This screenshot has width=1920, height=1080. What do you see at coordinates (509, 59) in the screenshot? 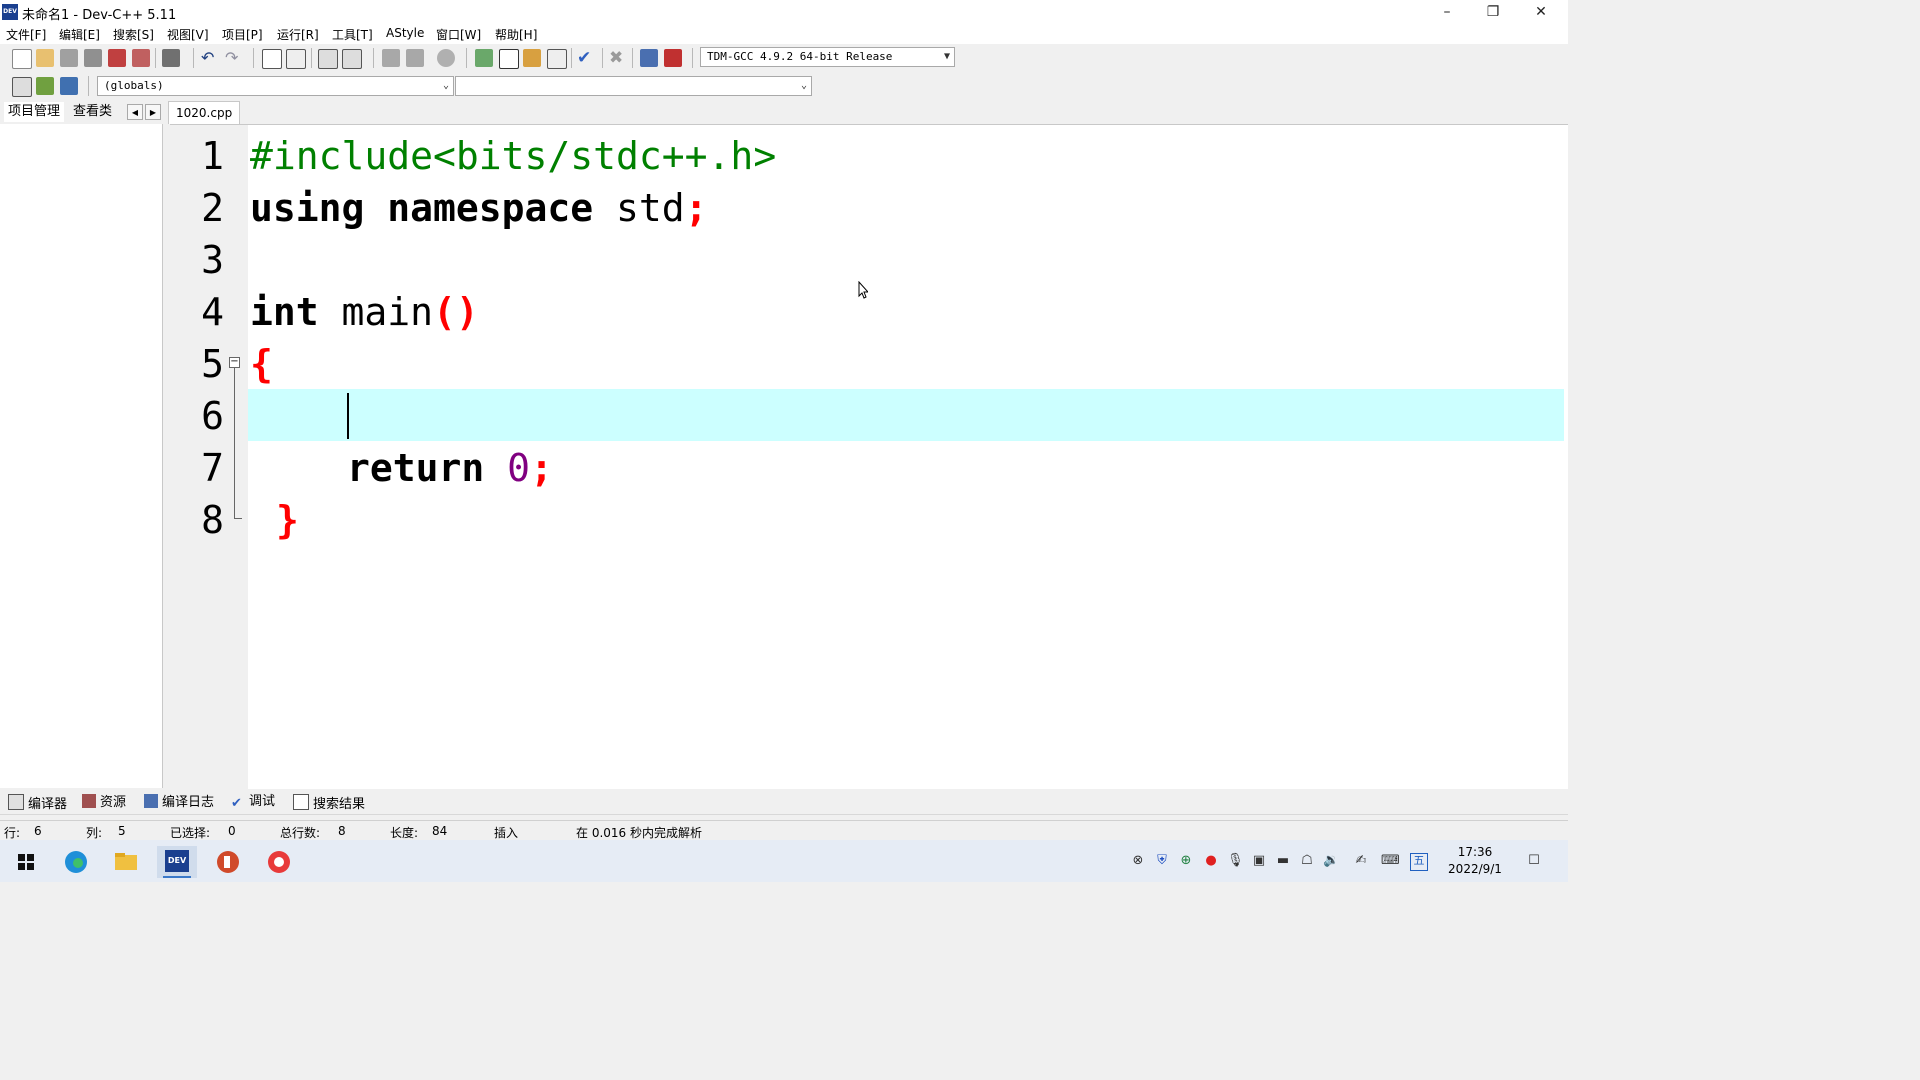
I see `window-icon` at bounding box center [509, 59].